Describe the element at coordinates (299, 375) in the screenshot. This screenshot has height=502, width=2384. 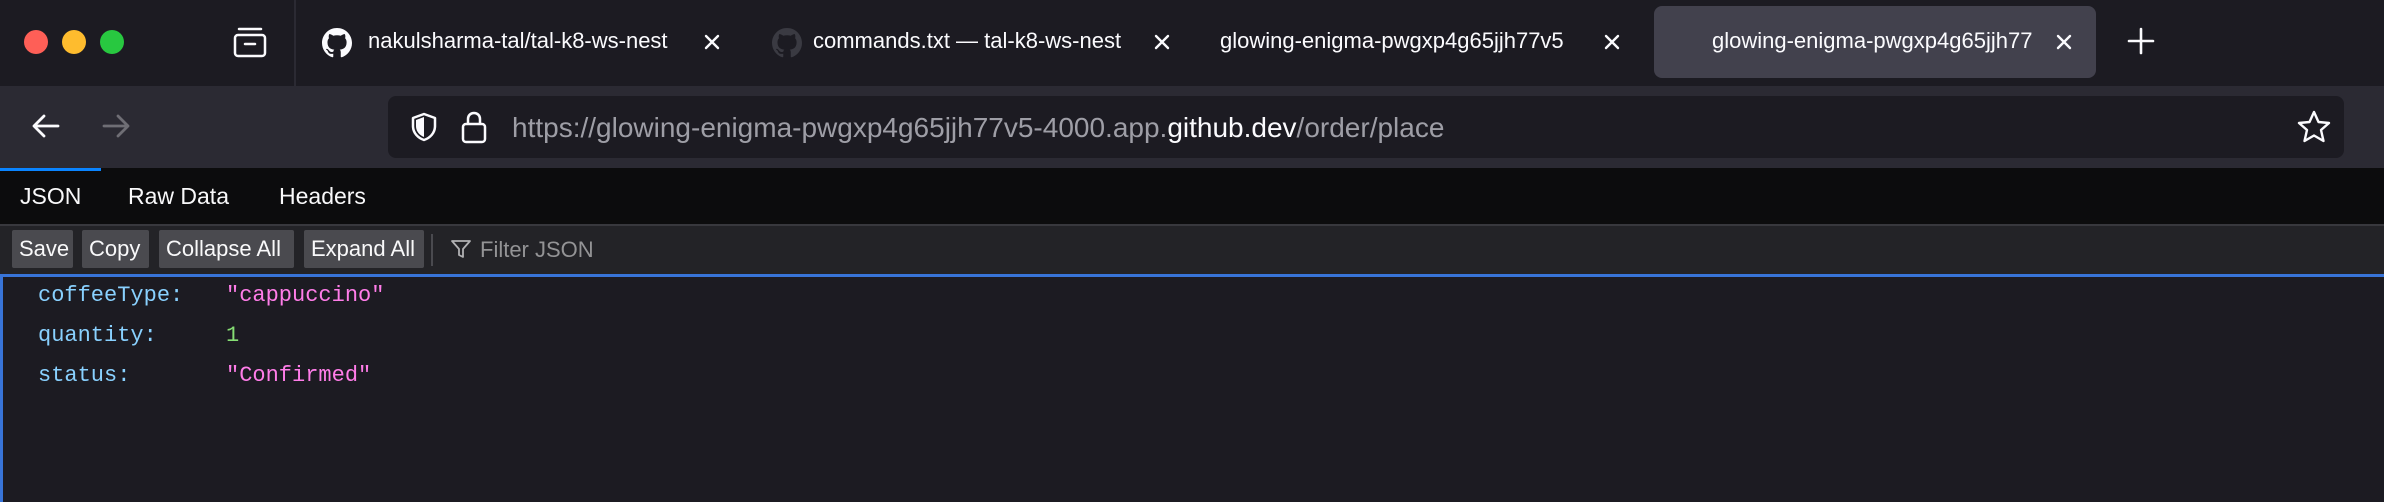
I see `json-value: "Confirmed"` at that location.